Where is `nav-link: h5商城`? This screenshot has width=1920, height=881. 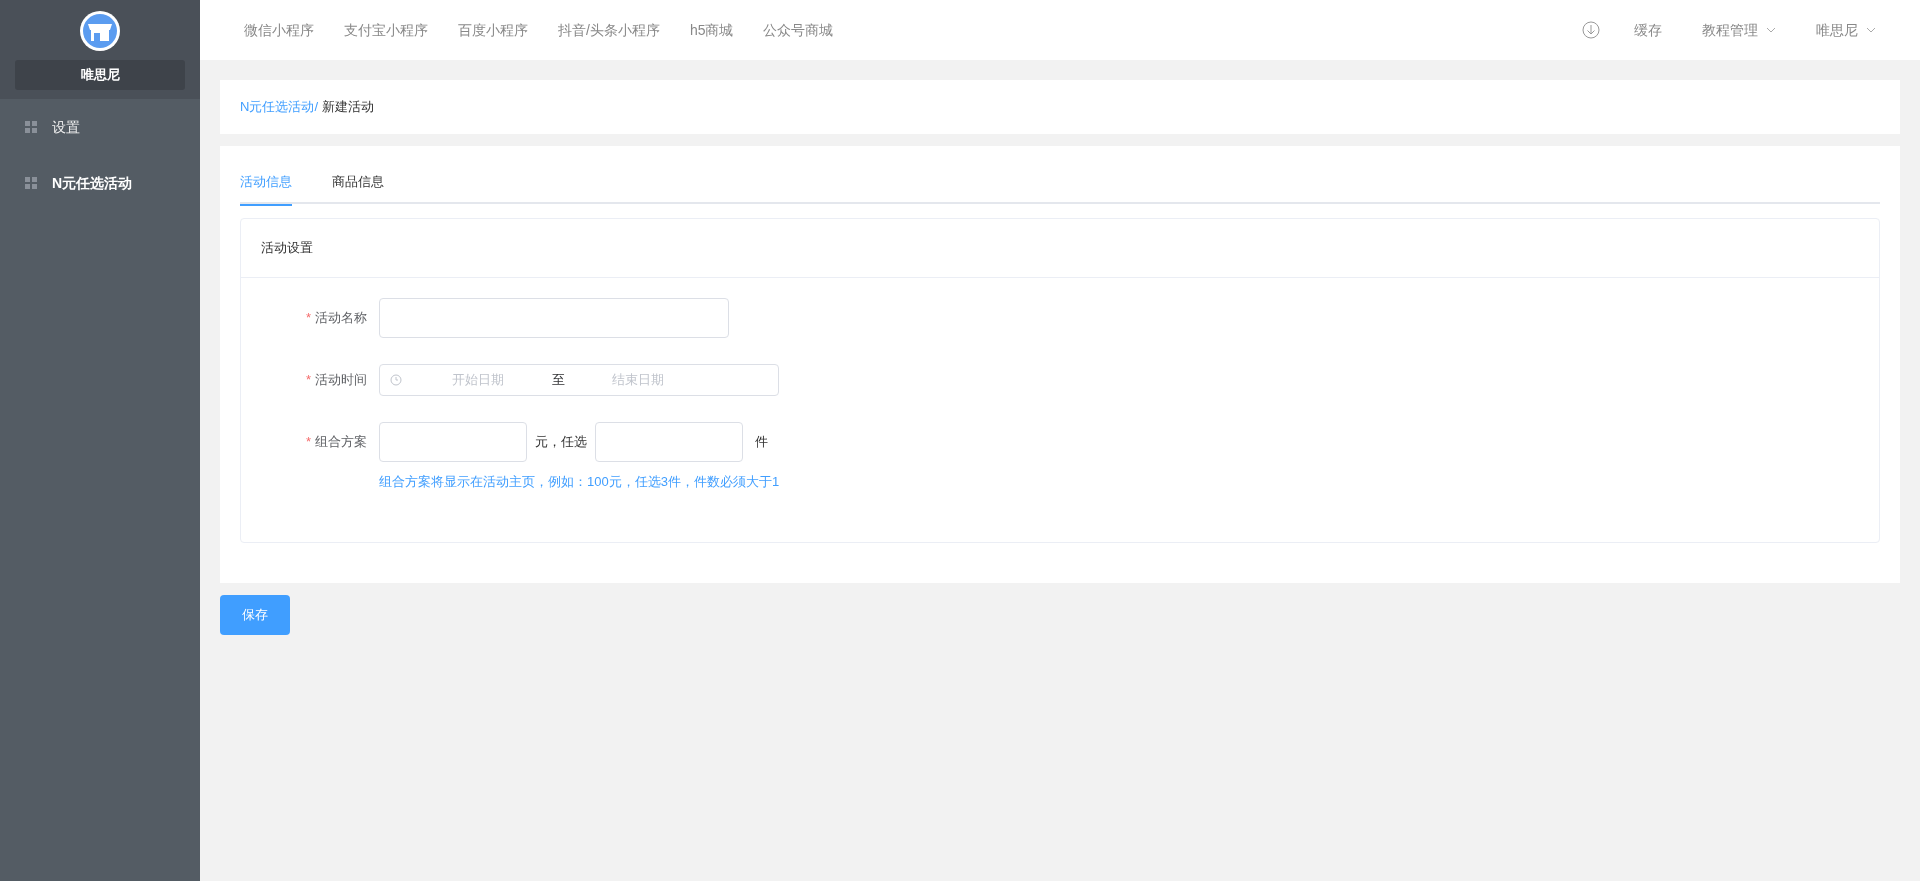
nav-link: h5商城 is located at coordinates (711, 30).